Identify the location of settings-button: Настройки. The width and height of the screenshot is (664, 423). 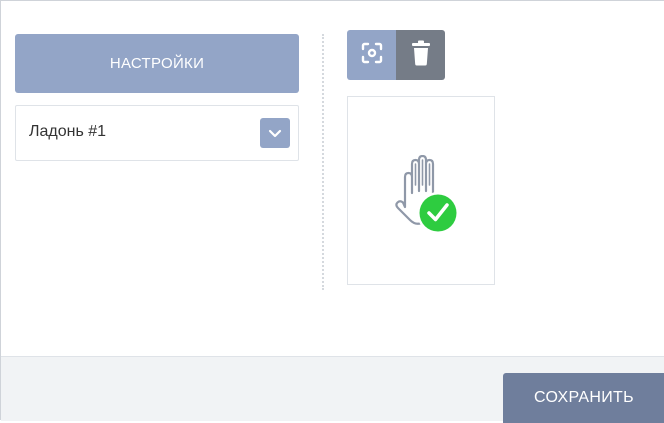
(157, 63).